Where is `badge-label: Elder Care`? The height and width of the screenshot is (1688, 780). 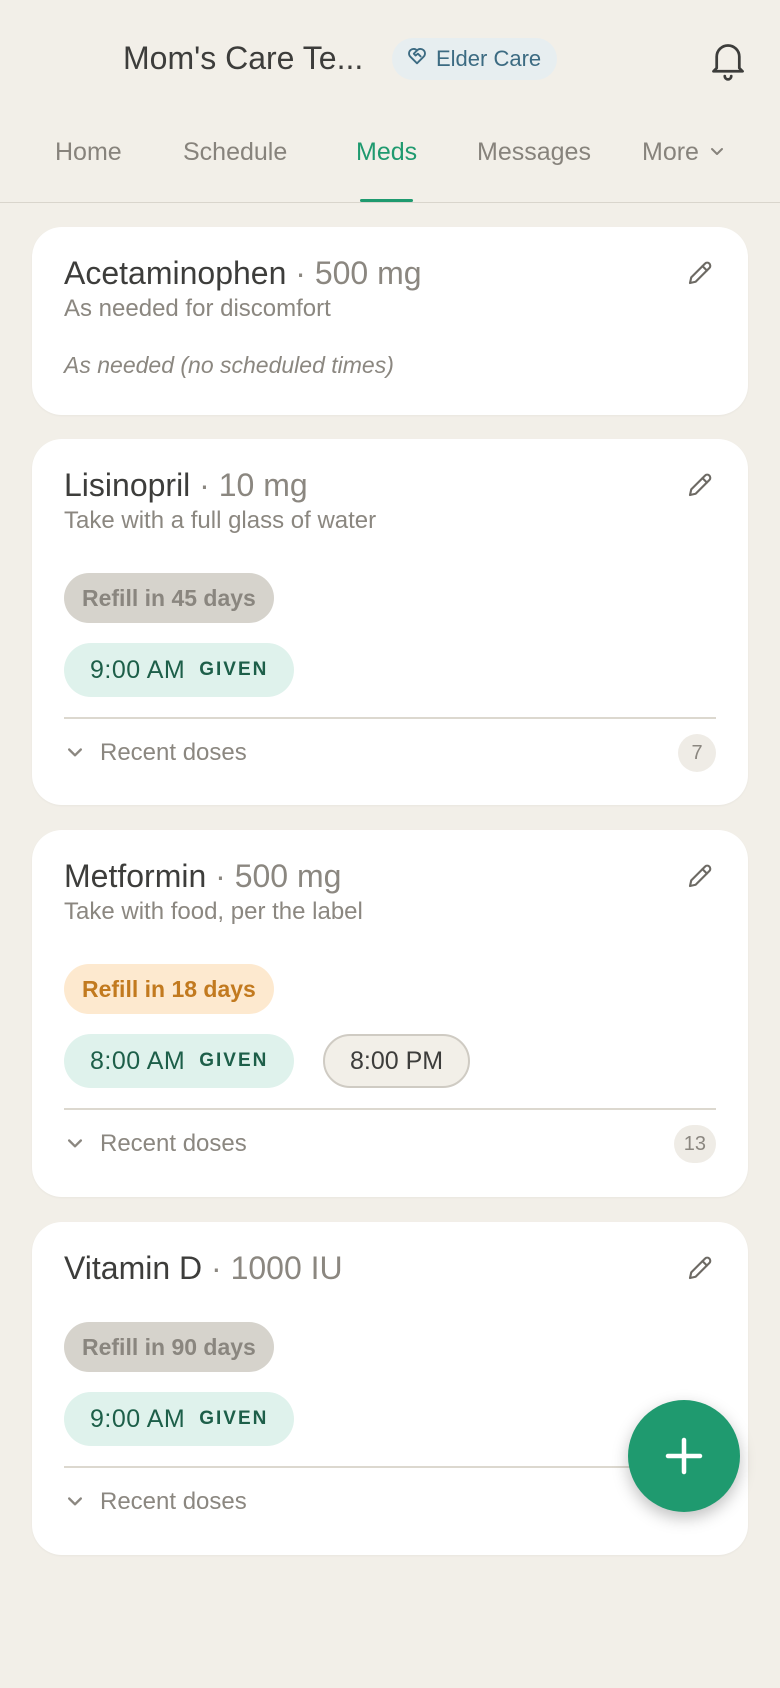
badge-label: Elder Care is located at coordinates (489, 58).